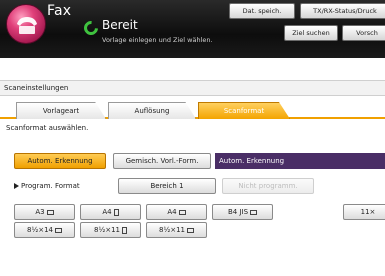  Describe the element at coordinates (244, 110) in the screenshot. I see `tab-scan-size: Scanformat` at that location.